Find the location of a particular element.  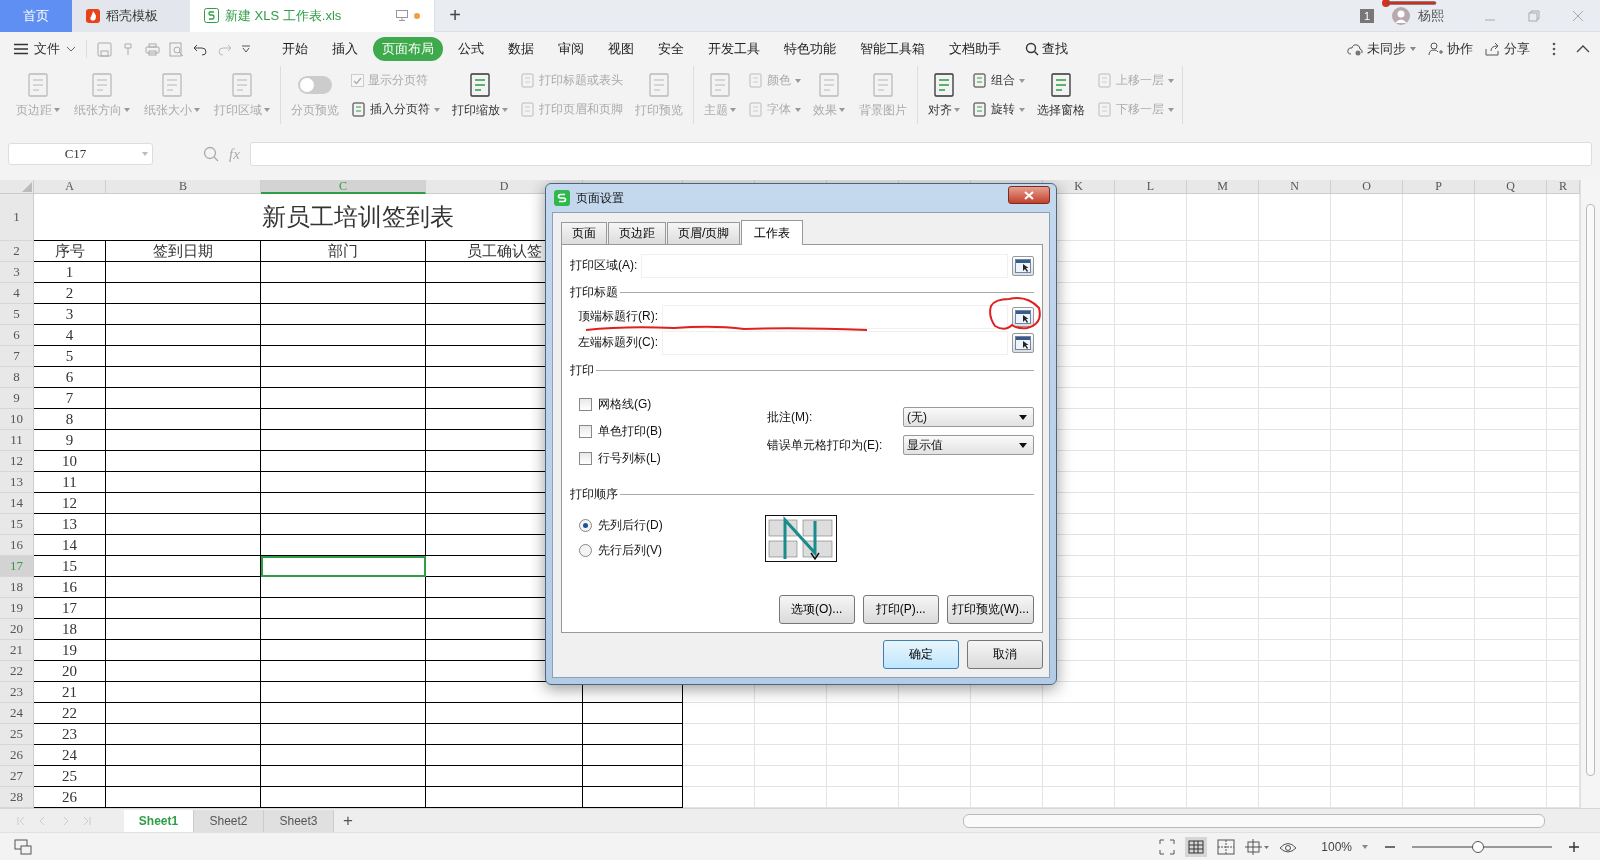

row-header: 5 is located at coordinates (17, 314).